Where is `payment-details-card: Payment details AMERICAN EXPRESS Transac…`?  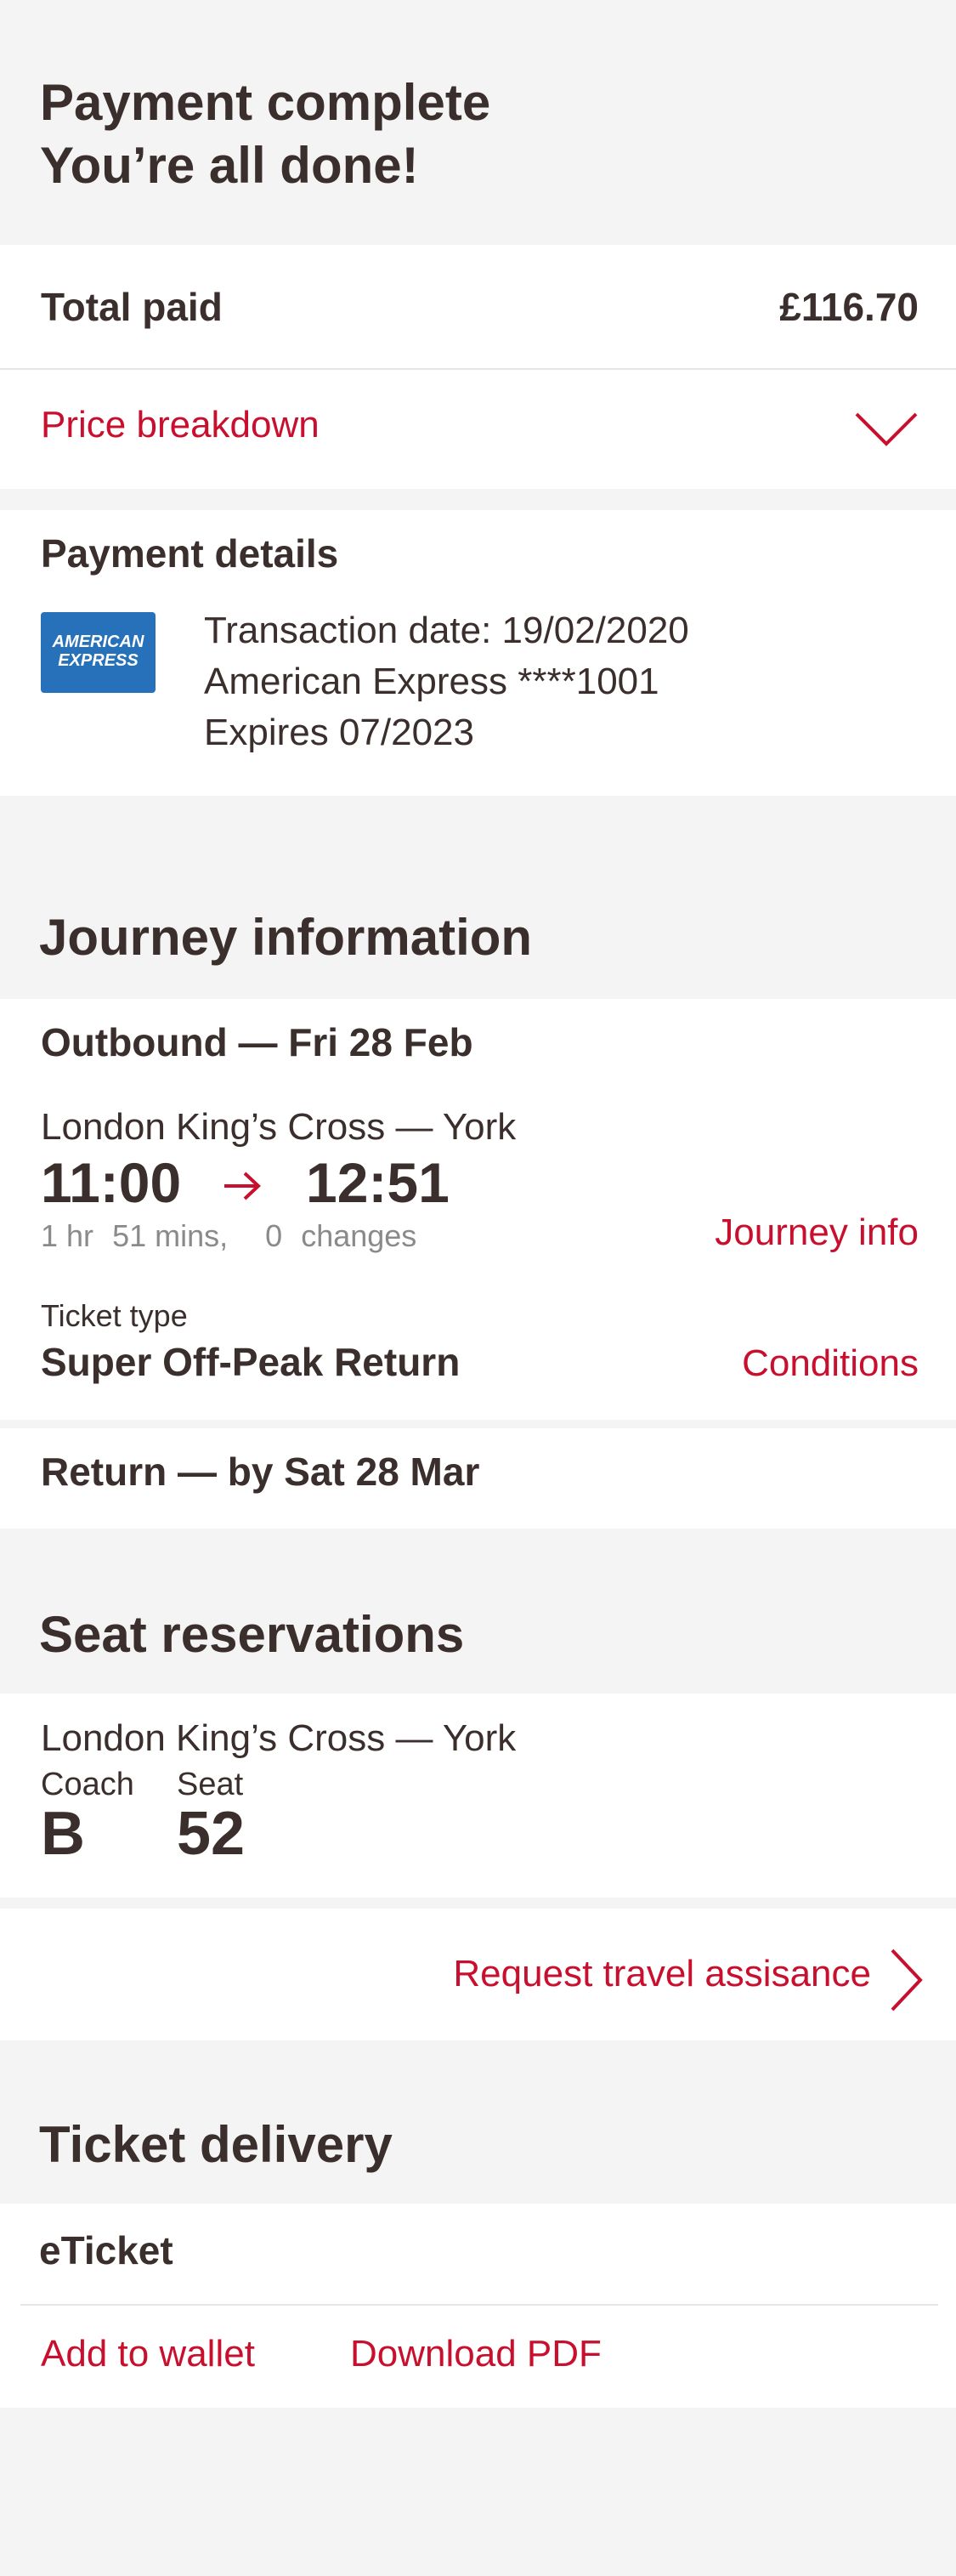
payment-details-card: Payment details AMERICAN EXPRESS Transac… is located at coordinates (478, 653).